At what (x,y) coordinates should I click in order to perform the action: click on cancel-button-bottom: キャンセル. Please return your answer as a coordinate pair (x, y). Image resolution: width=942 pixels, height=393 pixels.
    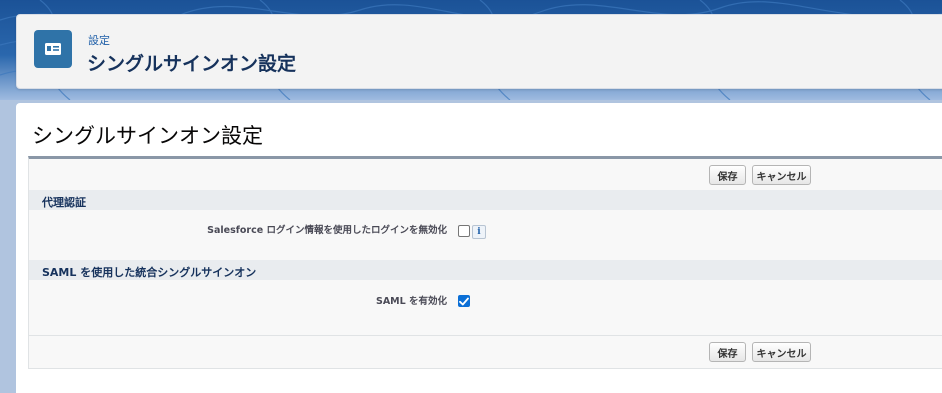
    Looking at the image, I should click on (781, 352).